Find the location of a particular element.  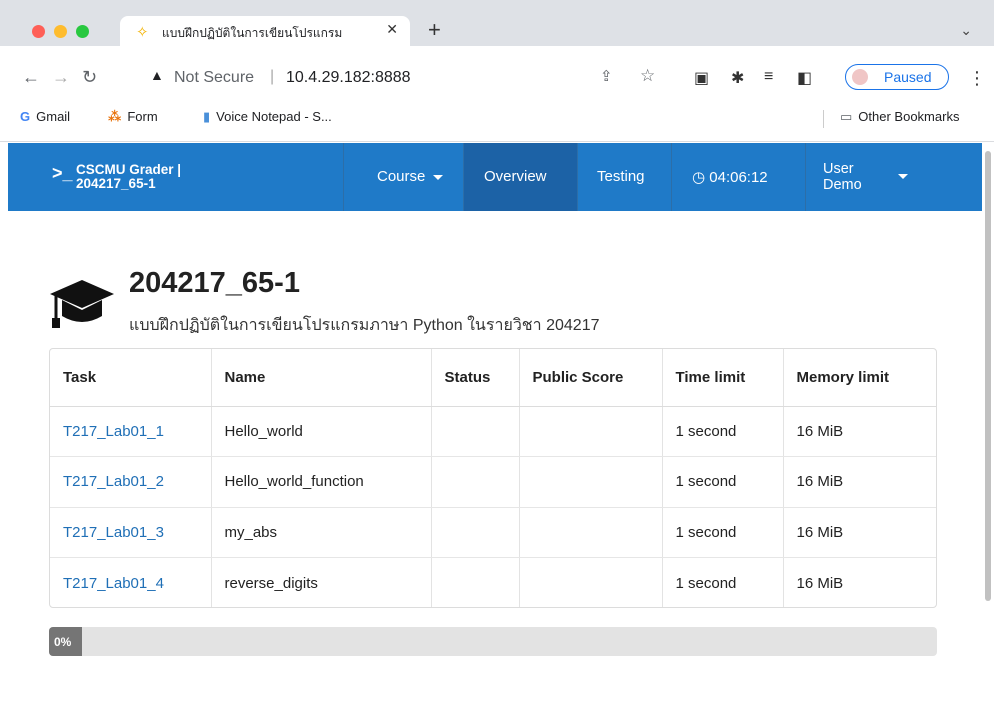

user-line2: Demo is located at coordinates (842, 185).